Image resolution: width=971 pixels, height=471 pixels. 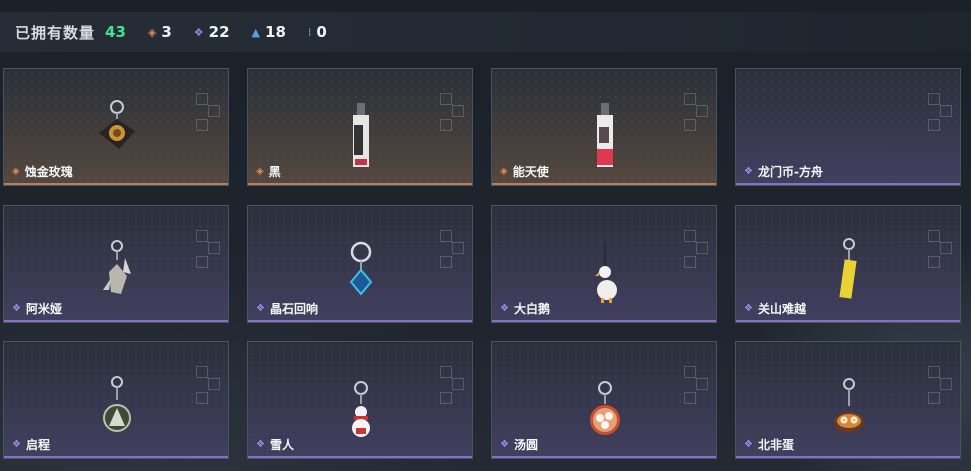 I want to click on collection-card: ❖ 关山难越, so click(x=848, y=264).